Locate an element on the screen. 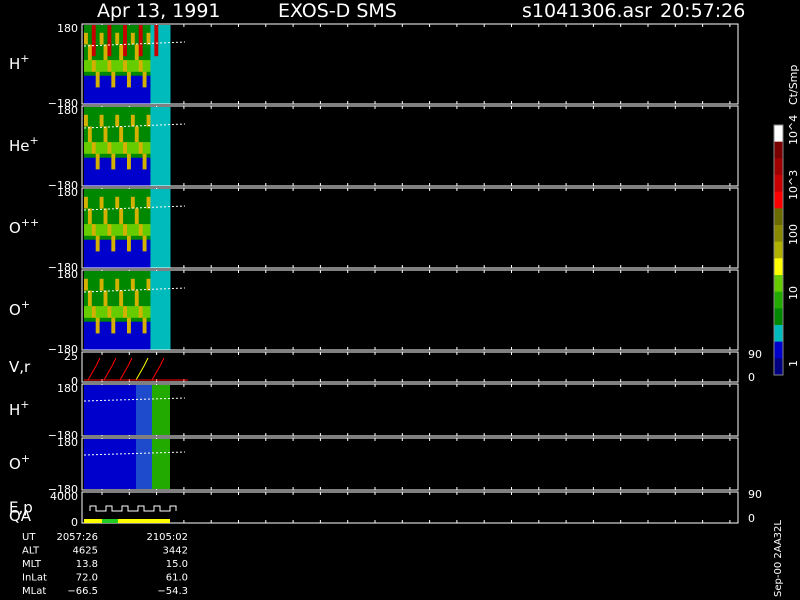 This screenshot has height=600, width=800. heat-block is located at coordinates (161, 410).